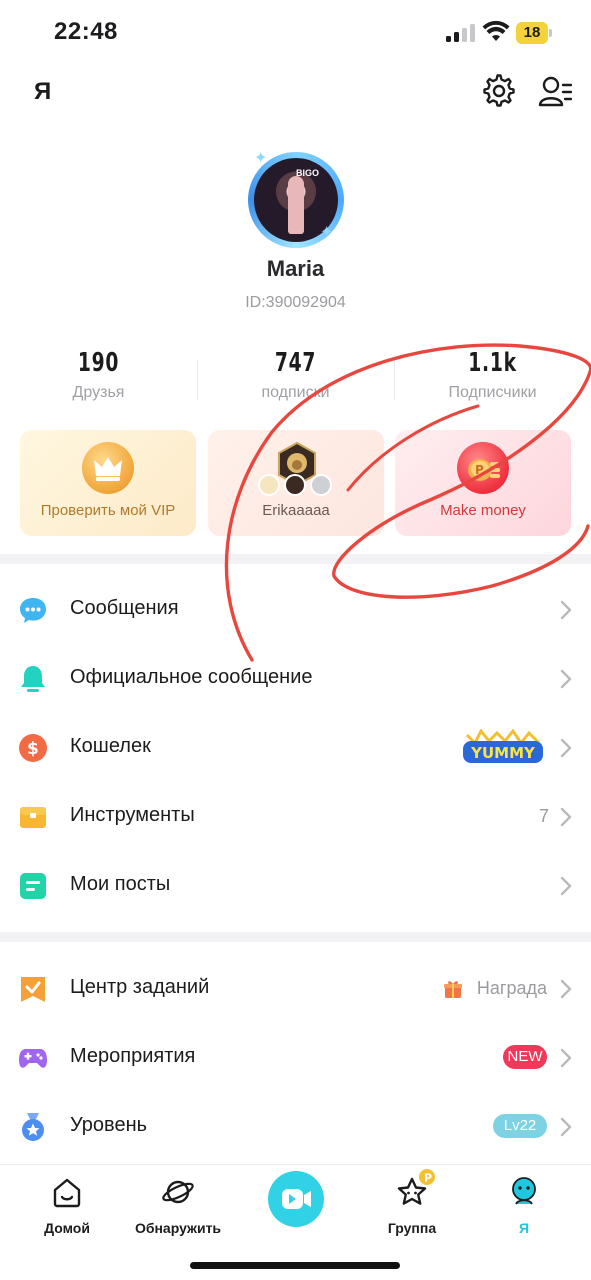 The height and width of the screenshot is (1280, 591). Describe the element at coordinates (295, 1265) in the screenshot. I see `home-indicator` at that location.